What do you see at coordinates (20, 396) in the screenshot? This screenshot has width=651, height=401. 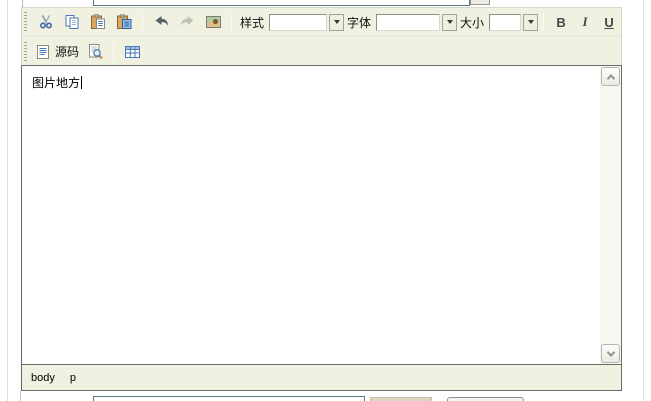 I see `cropped-line-bottom` at bounding box center [20, 396].